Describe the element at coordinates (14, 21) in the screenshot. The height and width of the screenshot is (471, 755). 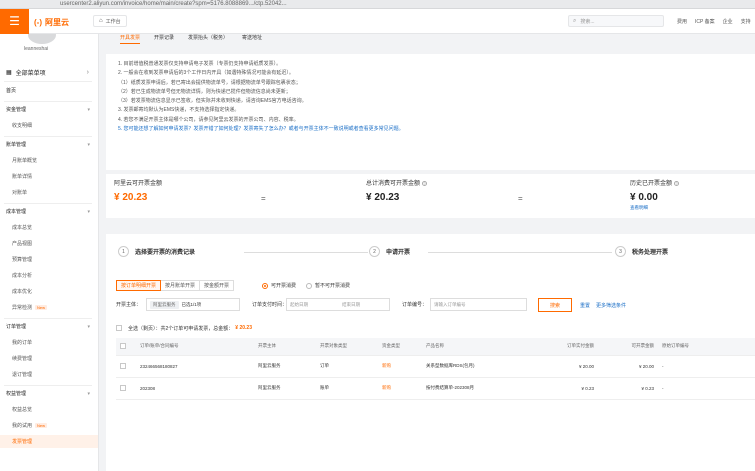
I see `menu-icon: ☰` at that location.